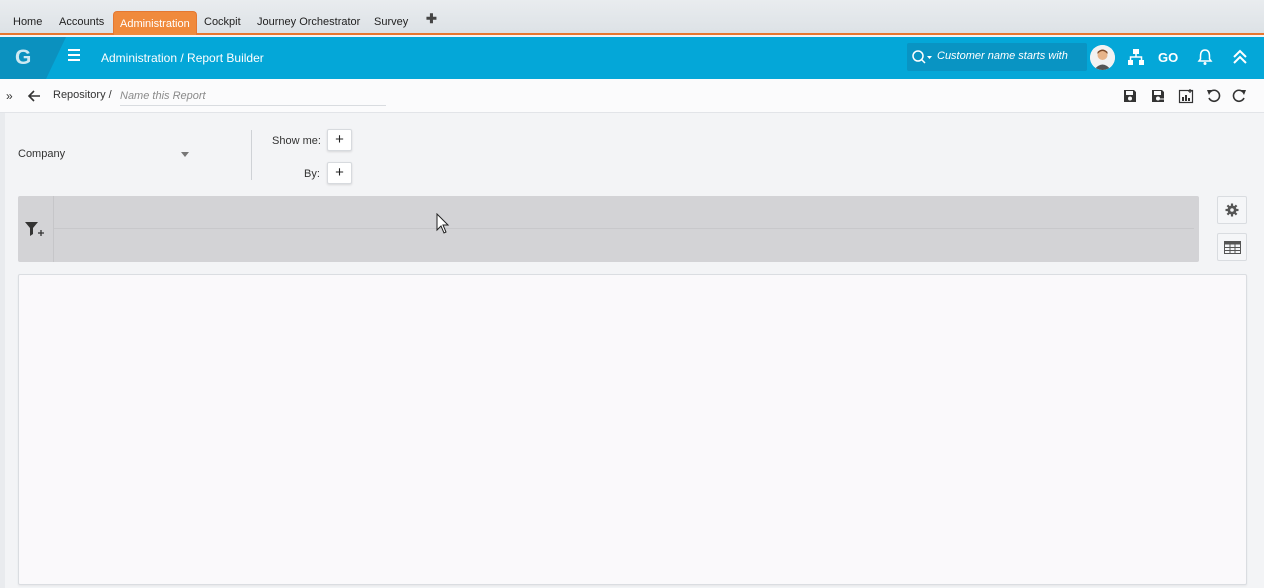 The width and height of the screenshot is (1264, 588). Describe the element at coordinates (82, 95) in the screenshot. I see `repository-link: Repository /` at that location.